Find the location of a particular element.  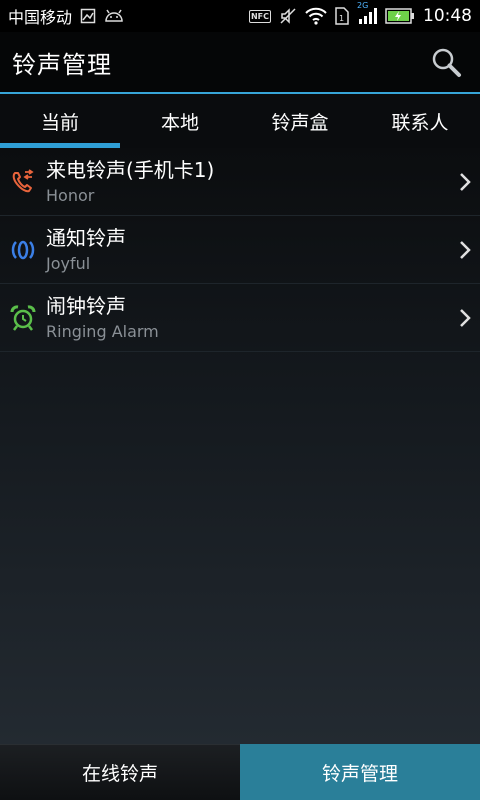

search-button is located at coordinates (446, 62).